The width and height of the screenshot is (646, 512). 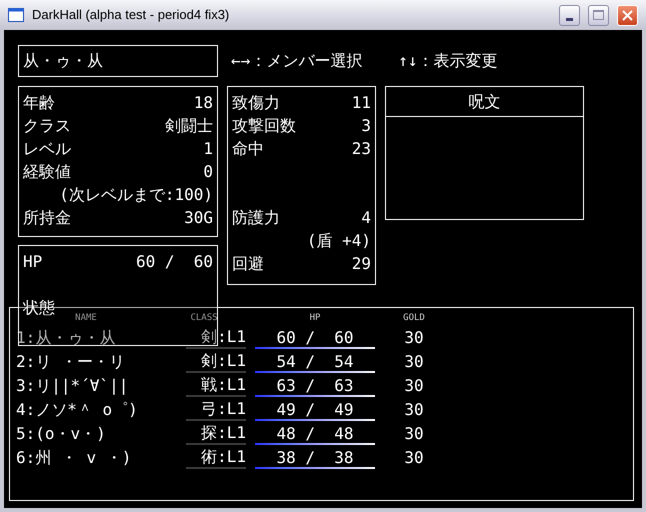 I want to click on maximize-button, so click(x=598, y=15).